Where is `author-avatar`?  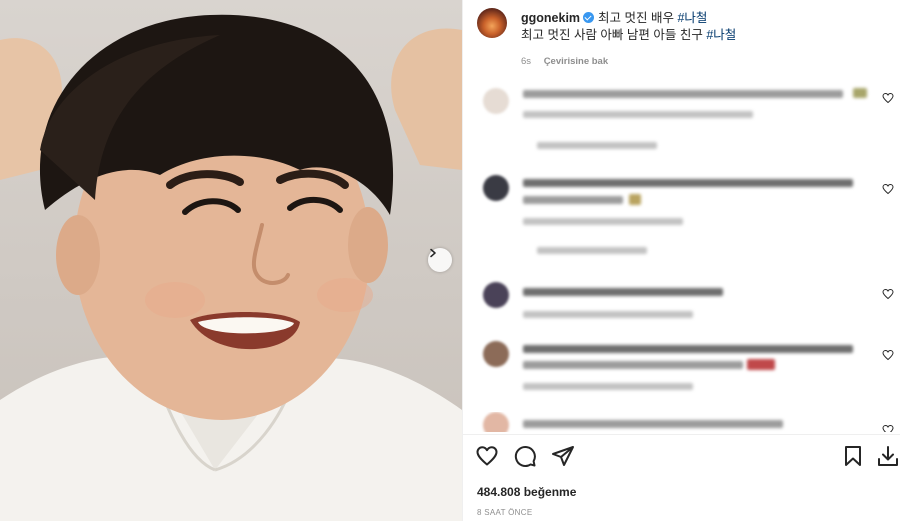
author-avatar is located at coordinates (492, 23).